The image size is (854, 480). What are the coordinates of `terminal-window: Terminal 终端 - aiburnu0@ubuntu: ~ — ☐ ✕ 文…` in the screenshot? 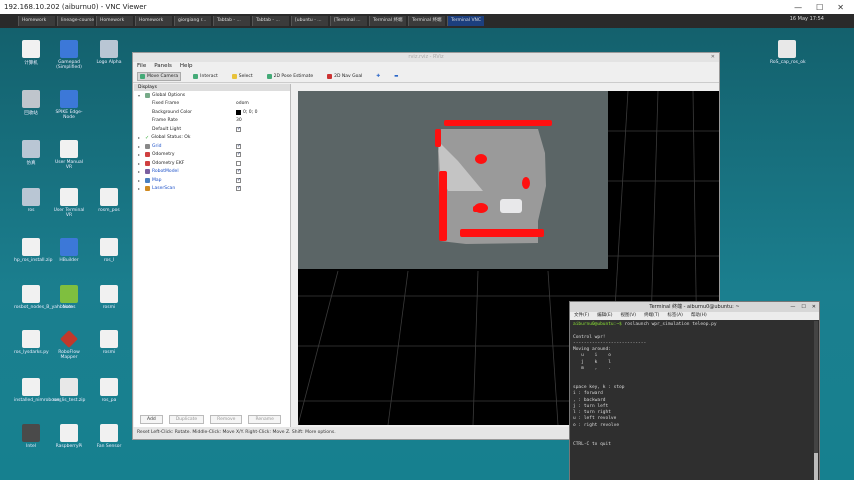 It's located at (694, 390).